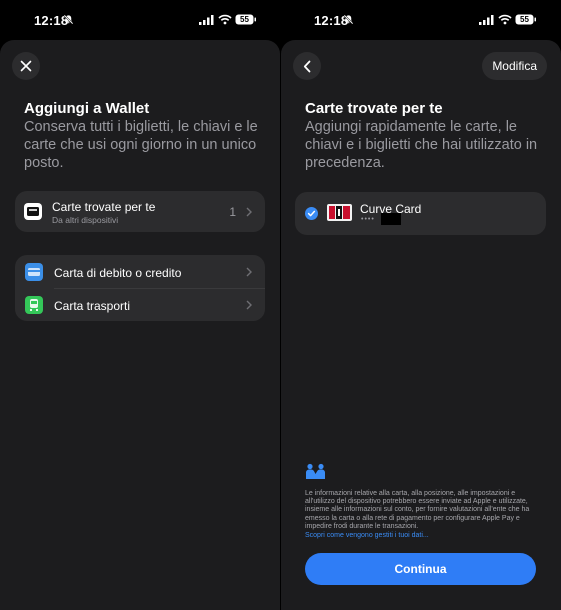 The height and width of the screenshot is (610, 561). I want to click on redacted-number-block, so click(391, 219).